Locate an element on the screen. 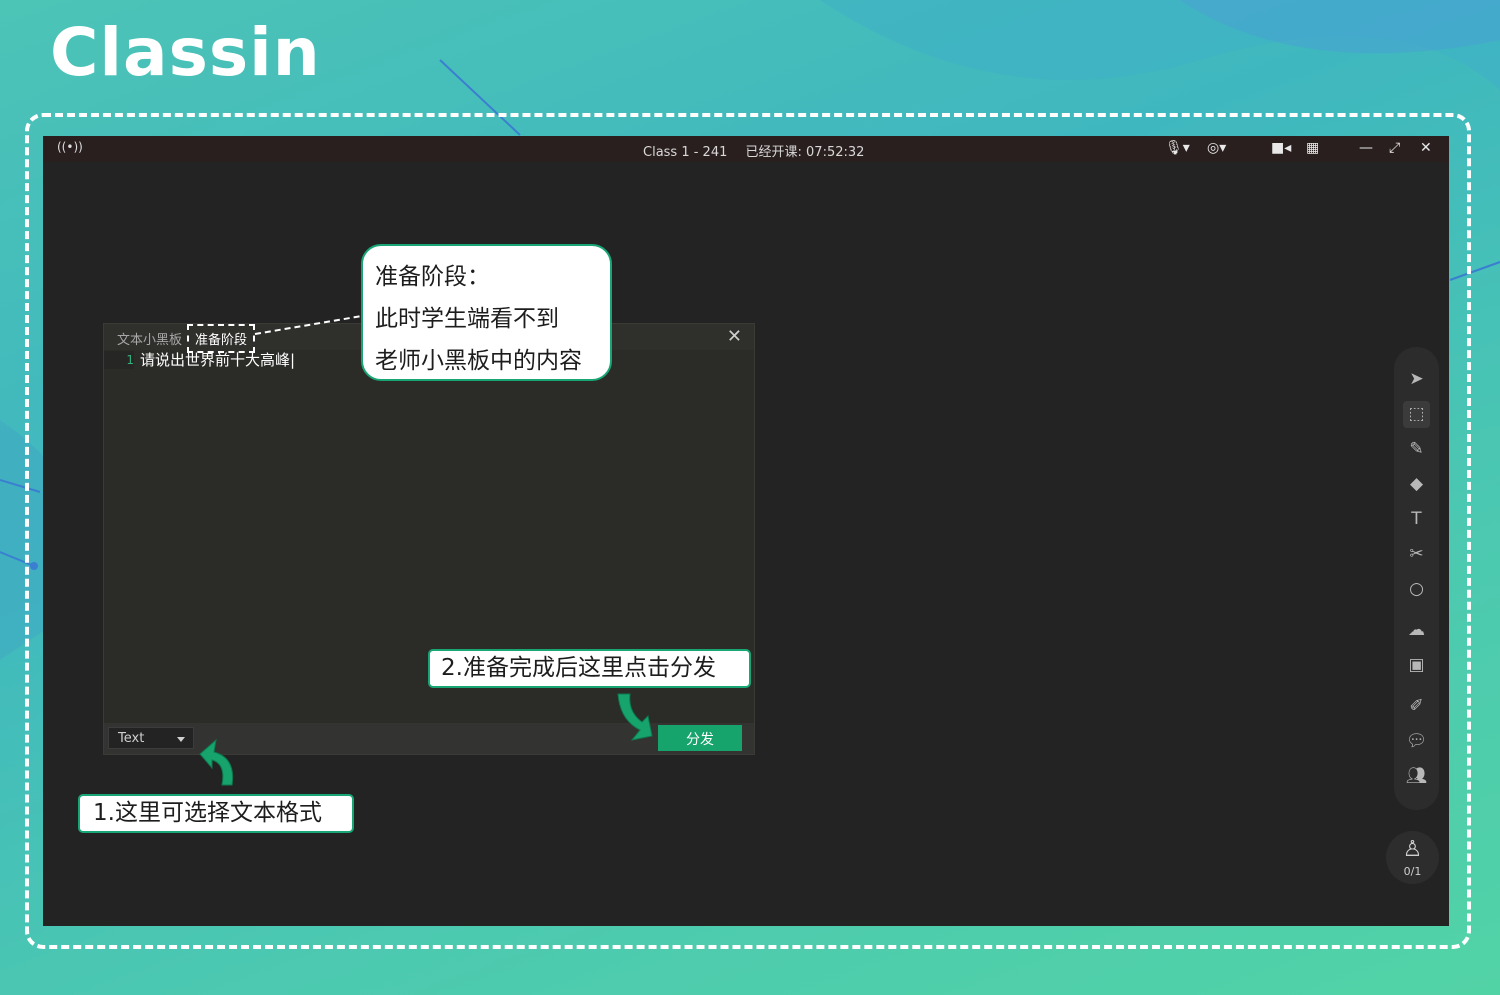  signal-icon: ((•)) is located at coordinates (70, 147).